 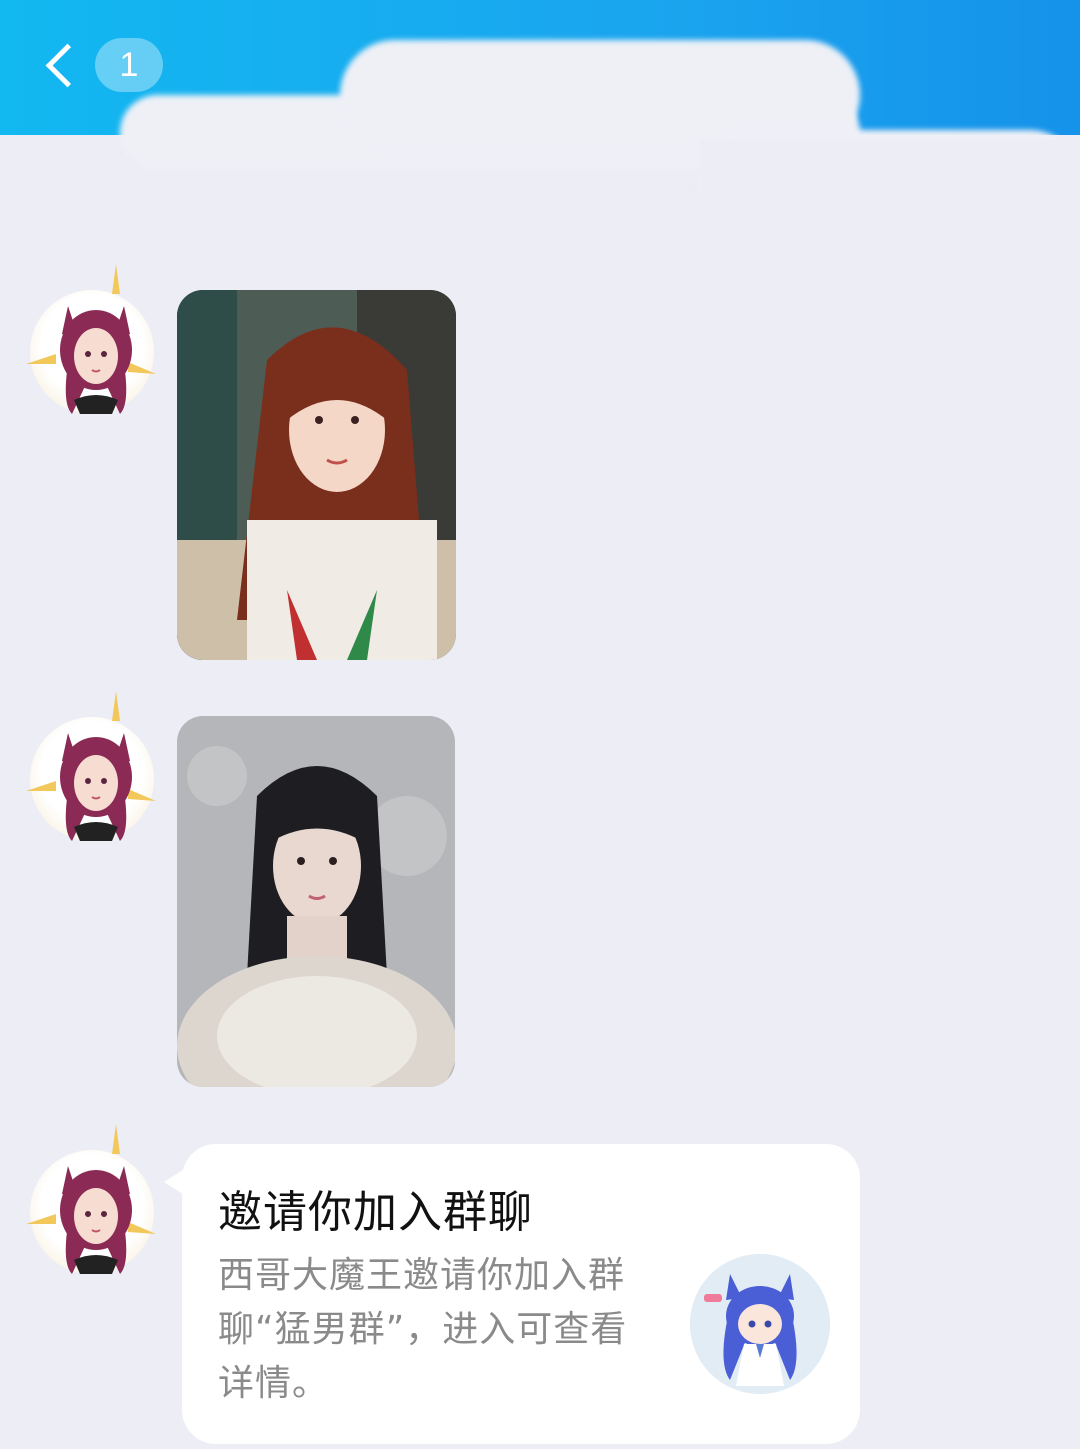 What do you see at coordinates (129, 65) in the screenshot?
I see `unread-count-badge: 1` at bounding box center [129, 65].